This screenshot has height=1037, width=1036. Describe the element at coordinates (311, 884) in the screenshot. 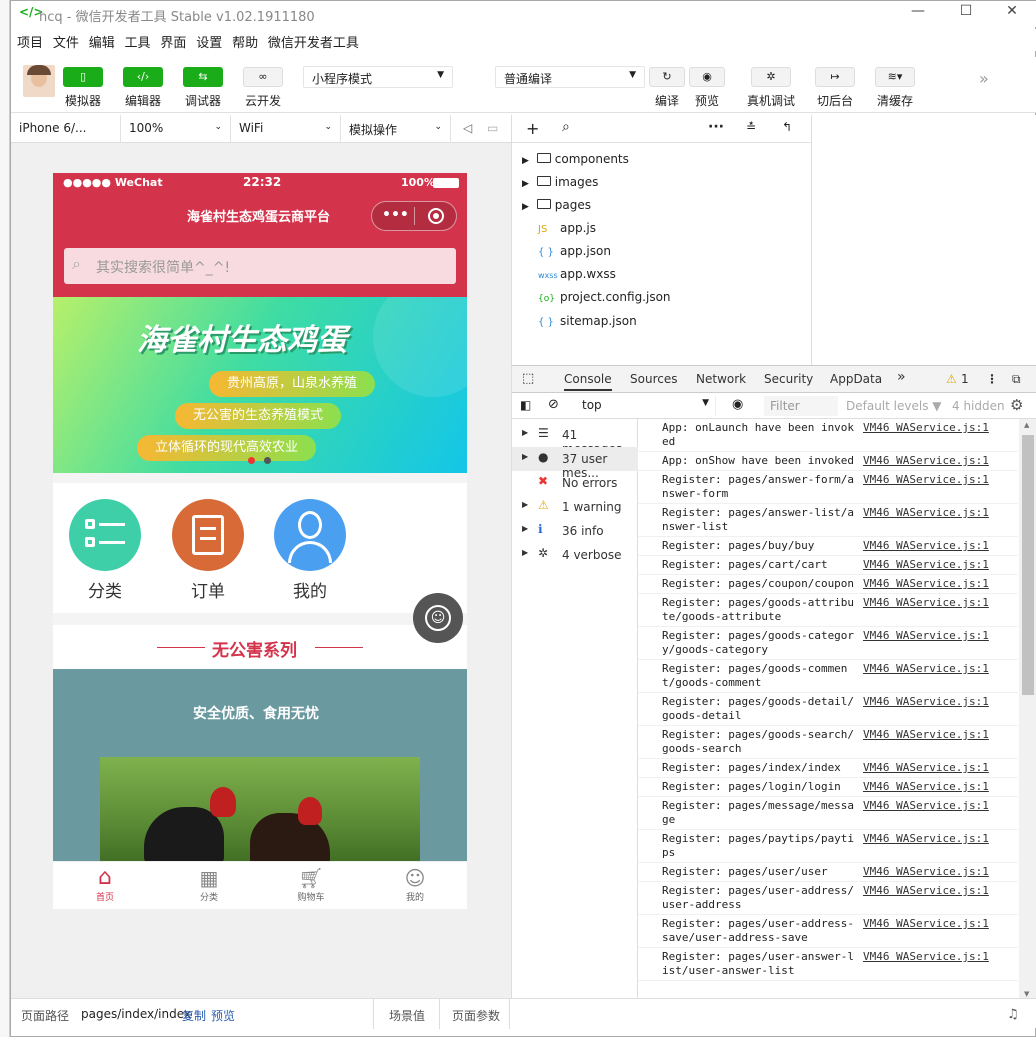

I see `tab-cart: 🛒︎ 购物车` at that location.